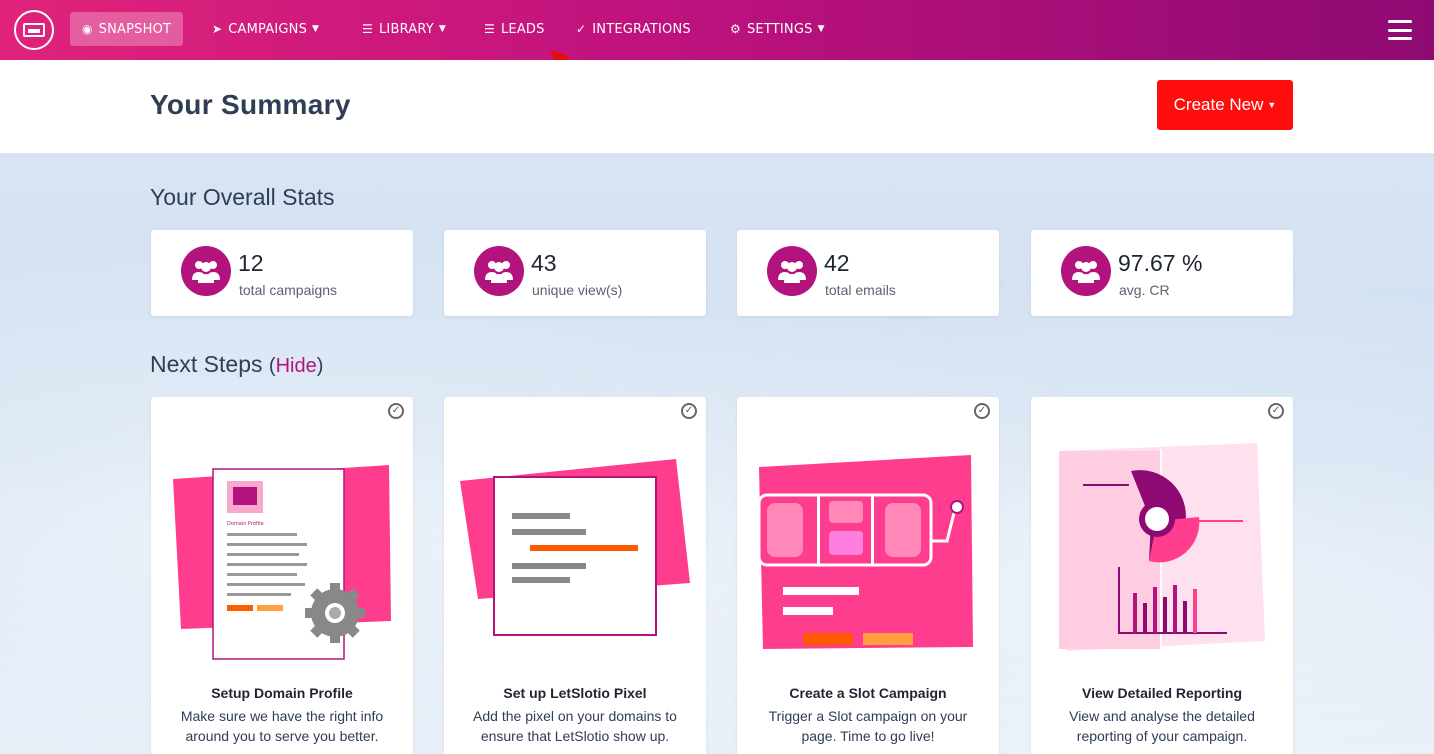 The height and width of the screenshot is (754, 1434). What do you see at coordinates (282, 273) in the screenshot?
I see `stat-card-campaigns: 12 total campaigns` at bounding box center [282, 273].